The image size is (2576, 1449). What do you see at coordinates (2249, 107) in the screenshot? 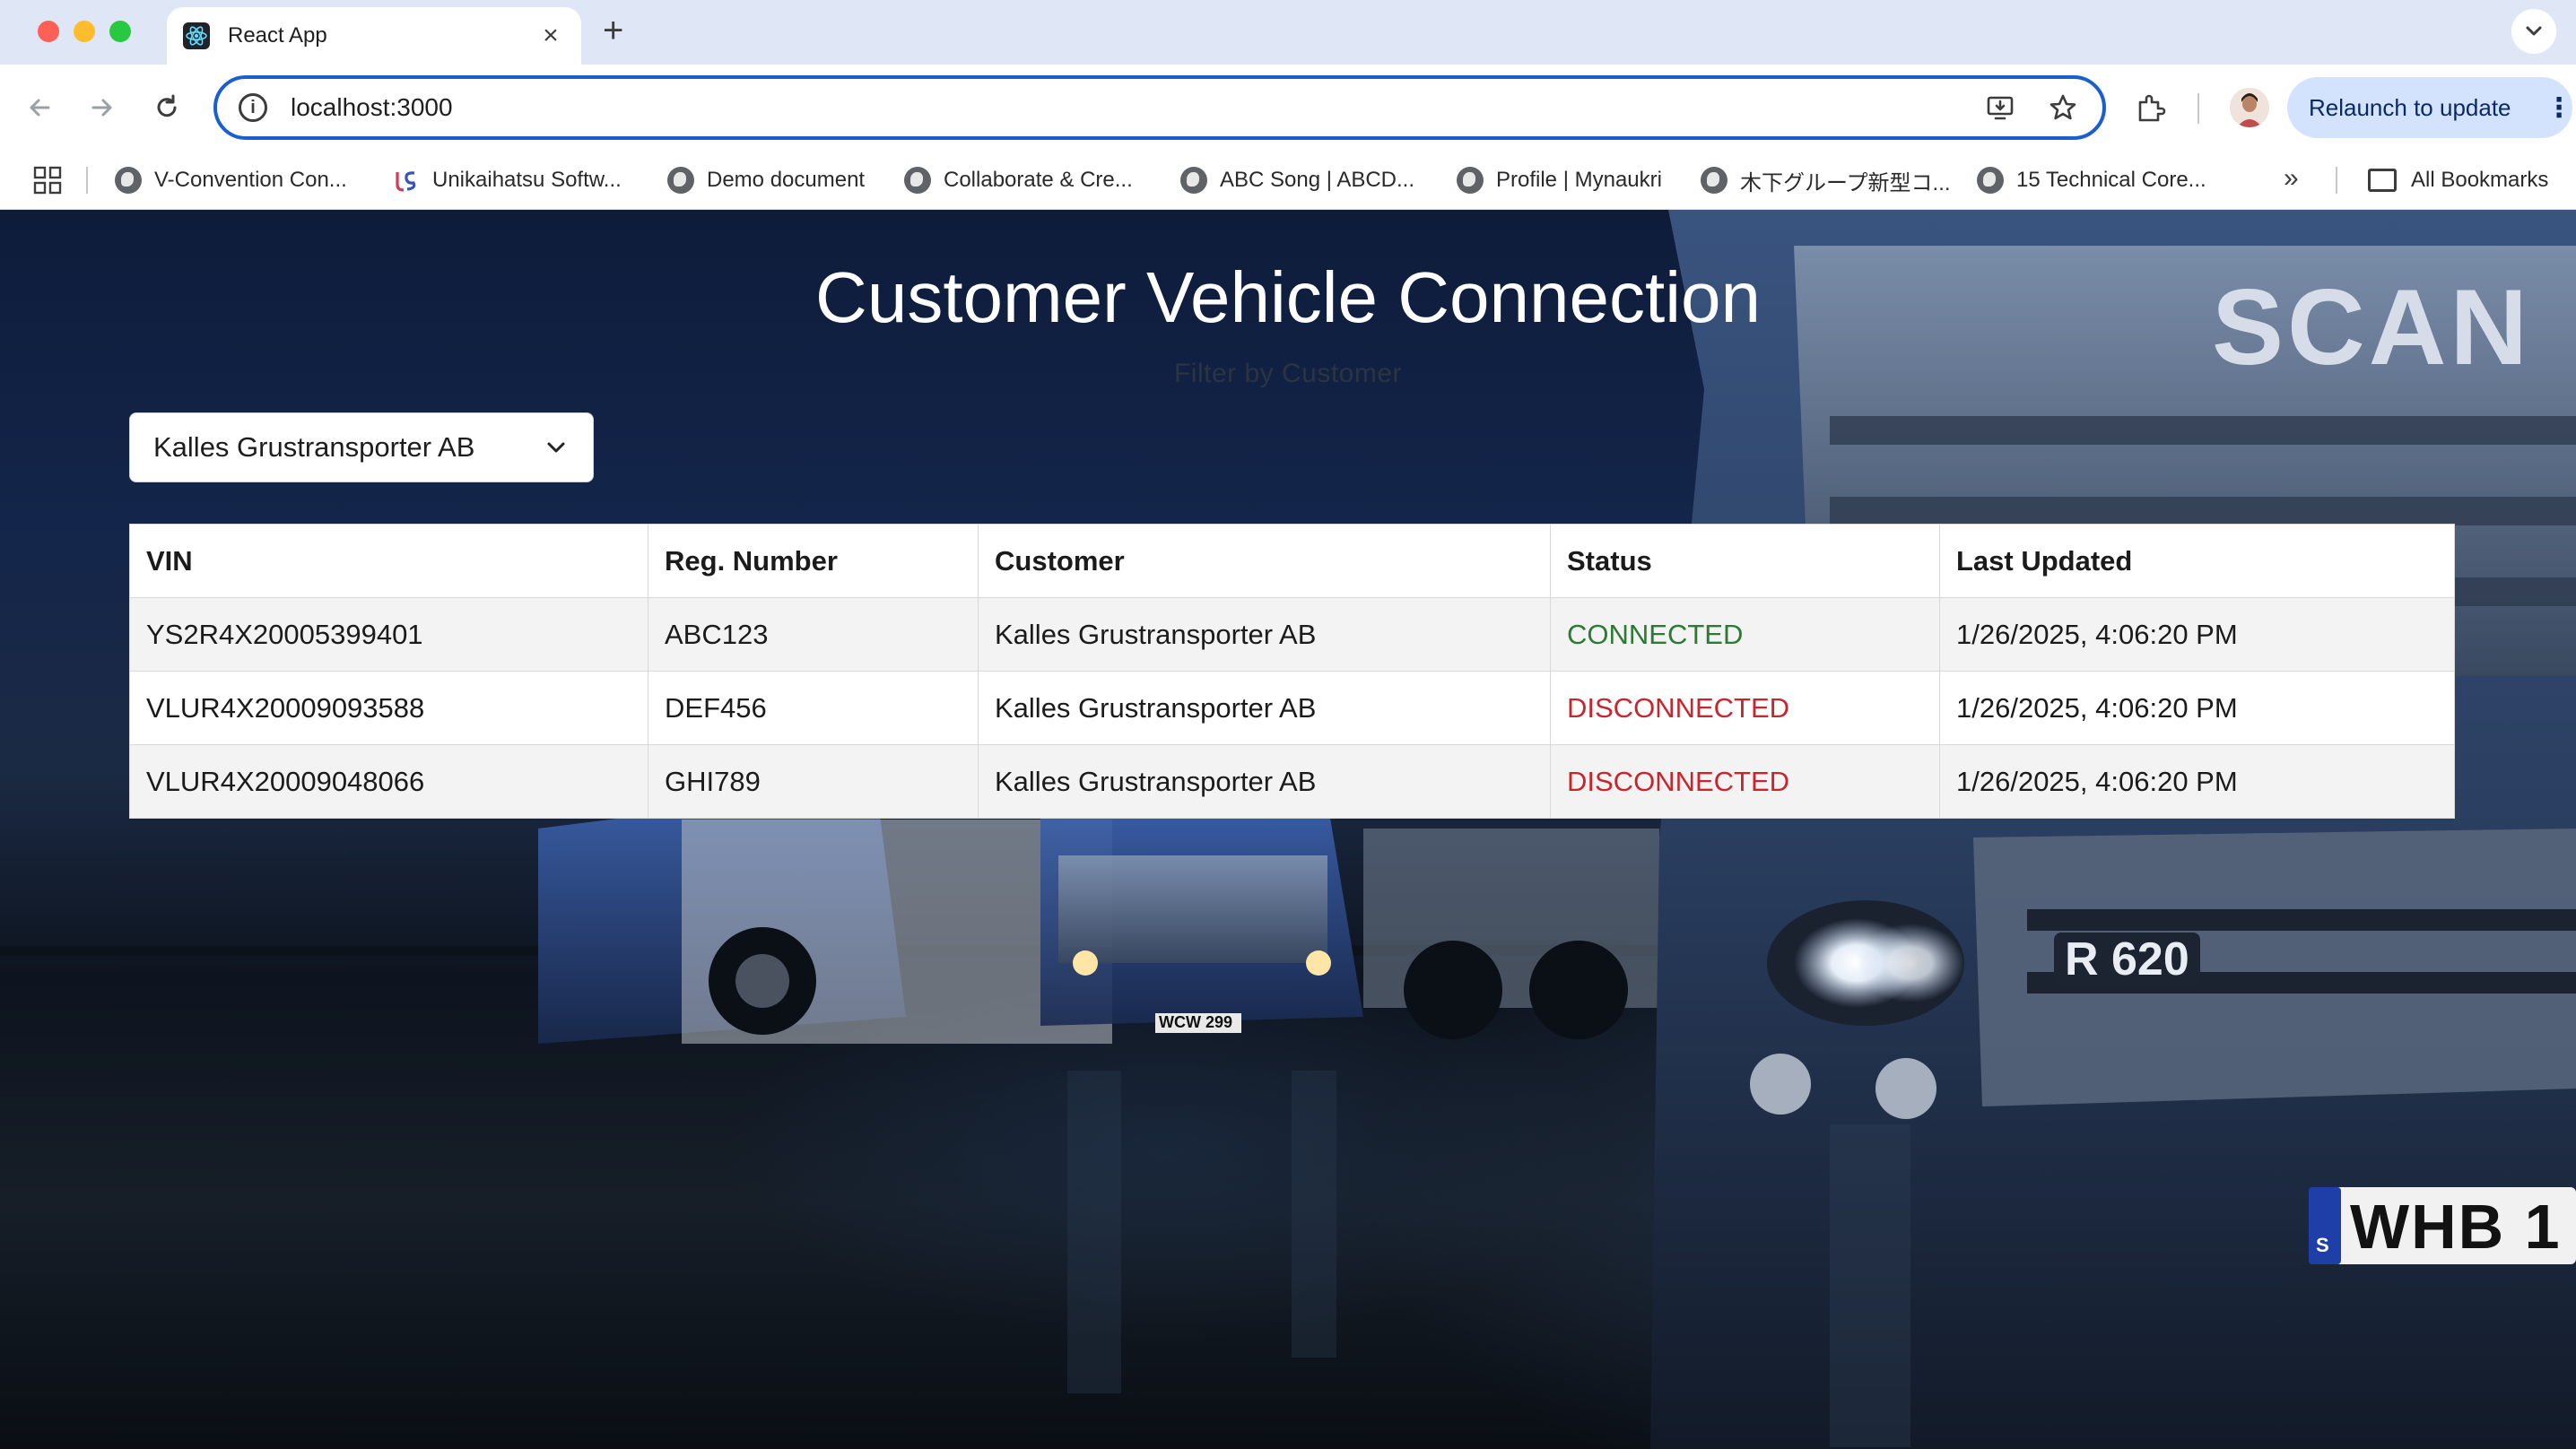
I see `profile-avatar` at bounding box center [2249, 107].